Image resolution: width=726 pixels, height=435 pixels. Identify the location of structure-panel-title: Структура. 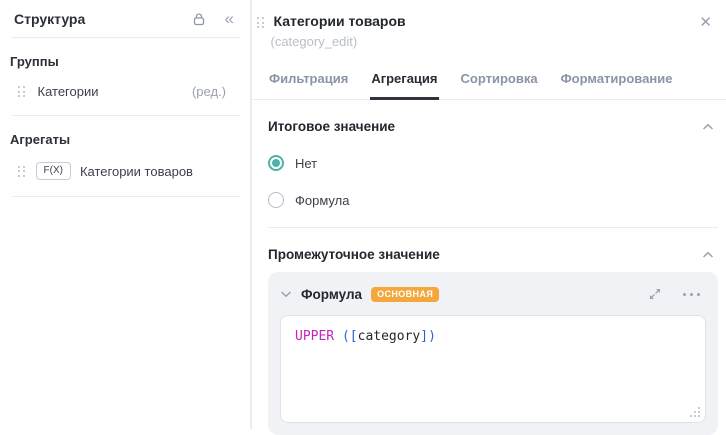
(50, 18).